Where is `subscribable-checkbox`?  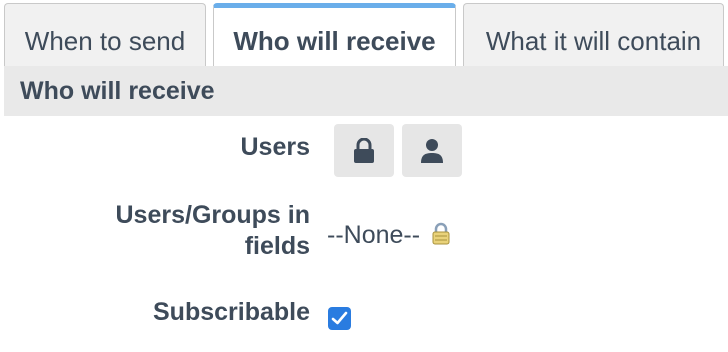 subscribable-checkbox is located at coordinates (339, 318).